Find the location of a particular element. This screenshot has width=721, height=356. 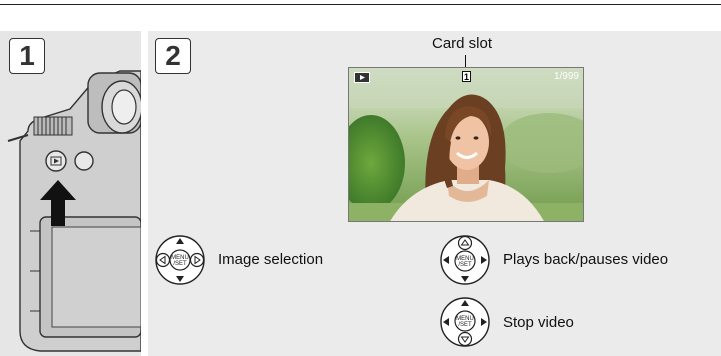

step-2-number: 2 is located at coordinates (173, 56).